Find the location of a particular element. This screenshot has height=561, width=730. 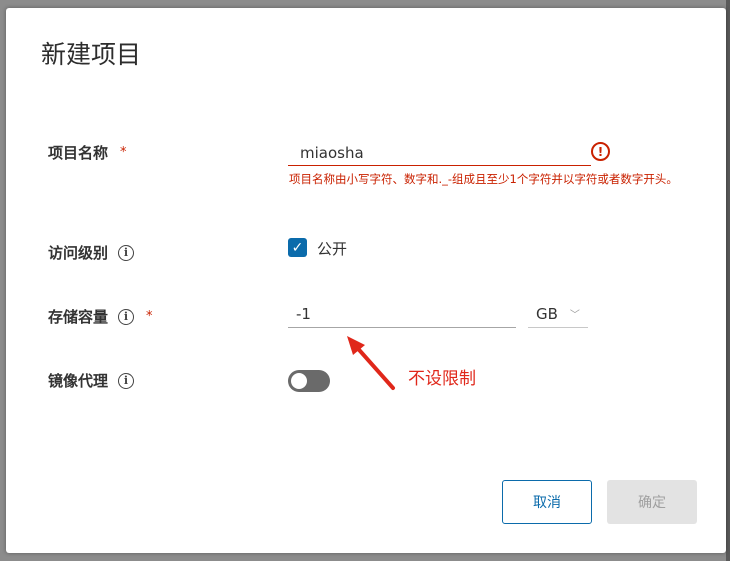

storage-quota-label: 存储容量 i * is located at coordinates (100, 317).